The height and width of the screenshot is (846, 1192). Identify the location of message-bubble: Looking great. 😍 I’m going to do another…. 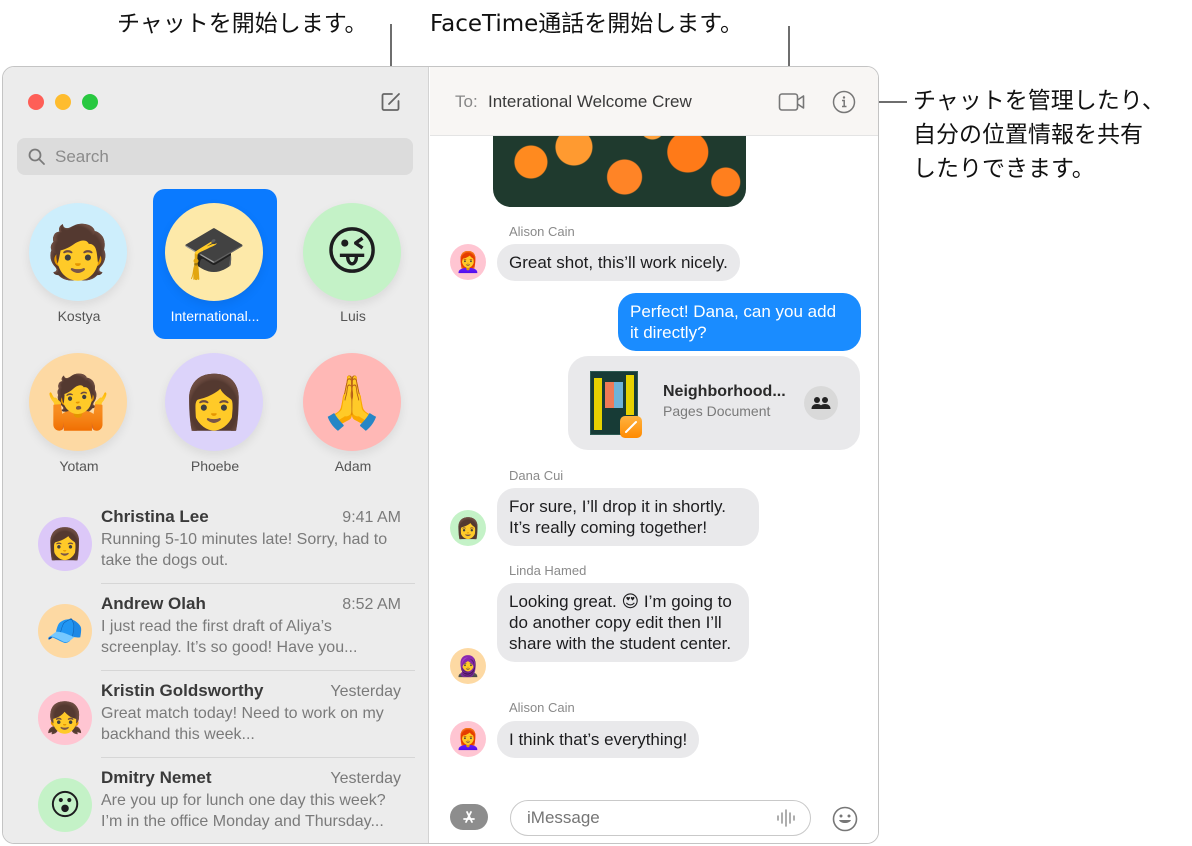
(623, 622).